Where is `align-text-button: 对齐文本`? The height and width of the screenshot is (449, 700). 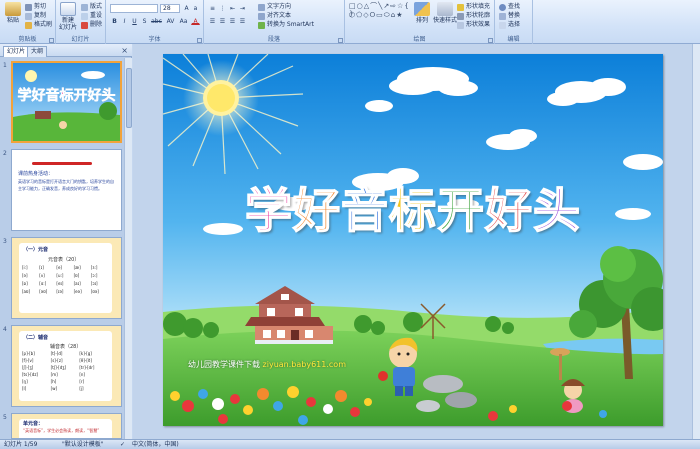 align-text-button: 对齐文本 is located at coordinates (274, 16).